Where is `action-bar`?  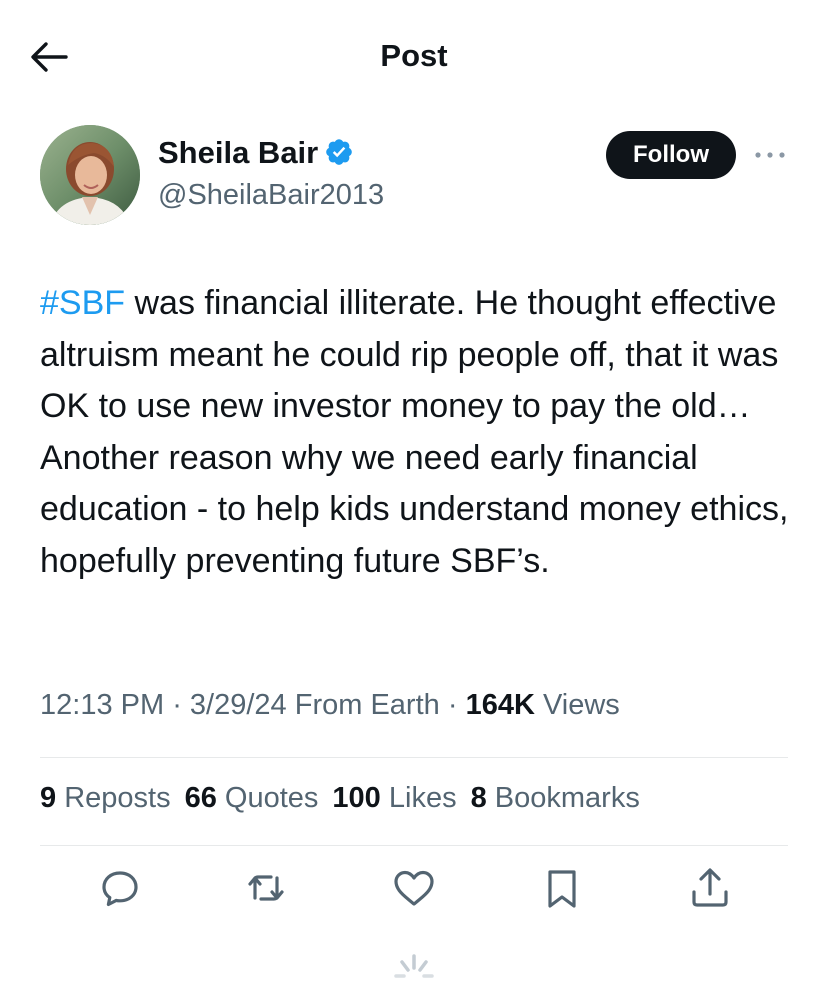 action-bar is located at coordinates (414, 892).